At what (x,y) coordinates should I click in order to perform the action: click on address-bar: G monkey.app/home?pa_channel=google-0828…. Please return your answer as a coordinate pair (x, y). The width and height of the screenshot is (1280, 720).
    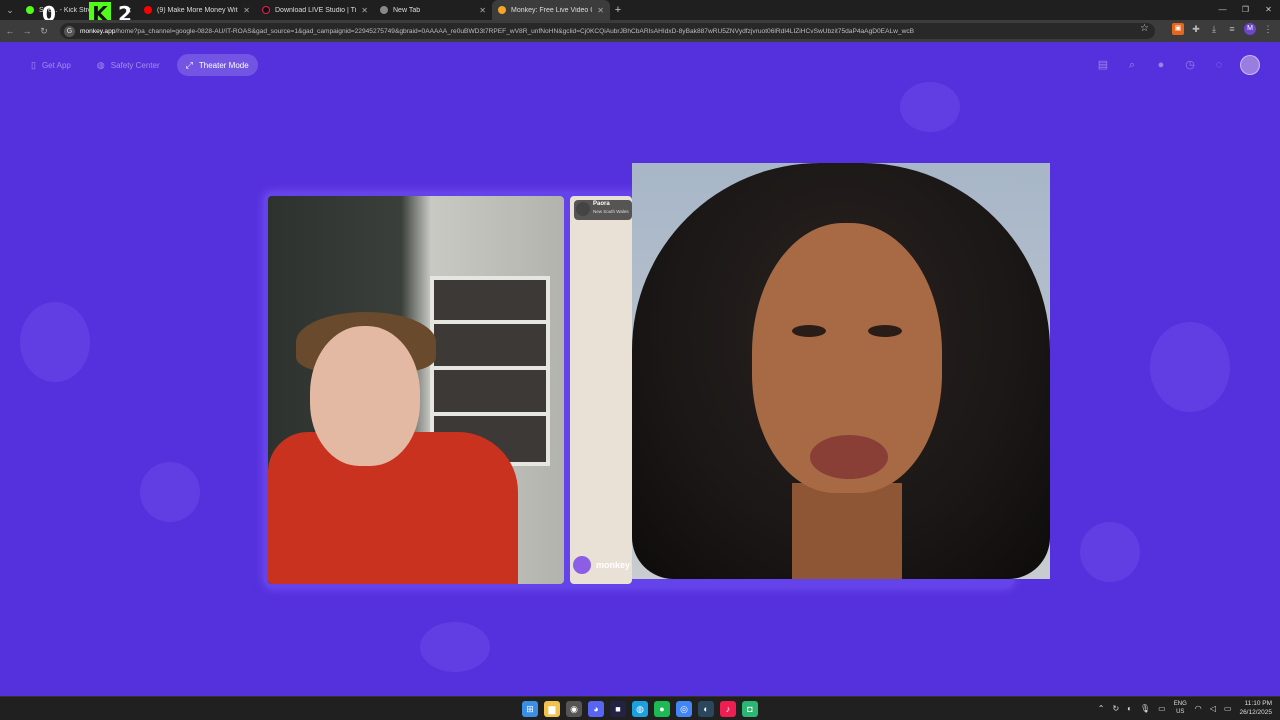
    Looking at the image, I should click on (607, 31).